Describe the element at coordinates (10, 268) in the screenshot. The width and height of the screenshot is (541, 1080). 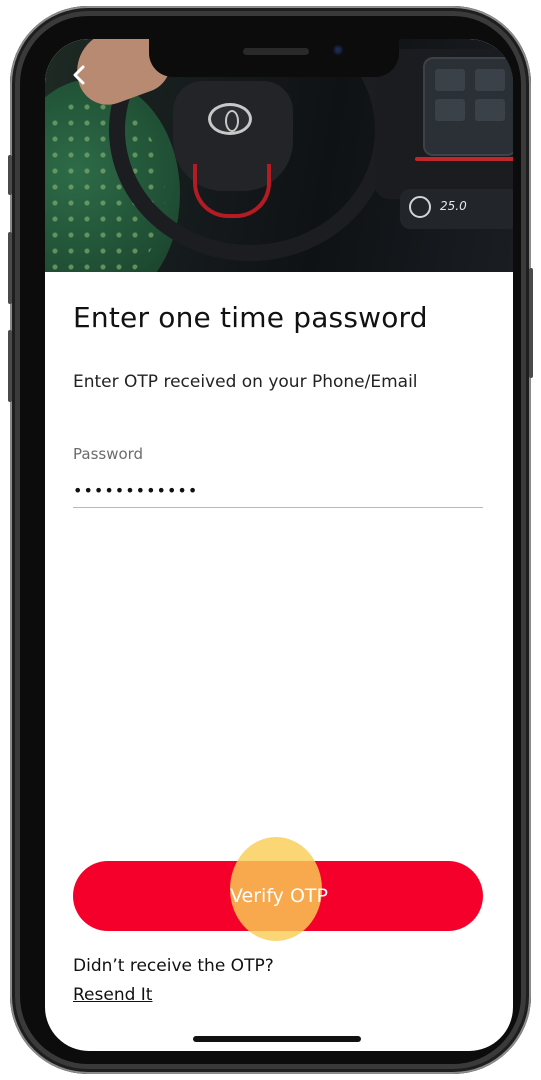
I see `volume-up-button` at that location.